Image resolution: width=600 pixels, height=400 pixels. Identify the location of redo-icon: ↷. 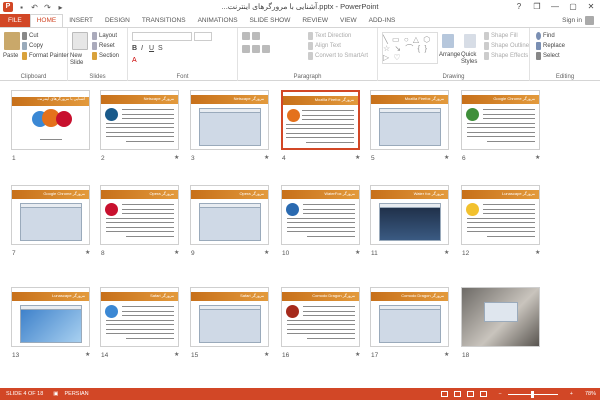
(47, 7).